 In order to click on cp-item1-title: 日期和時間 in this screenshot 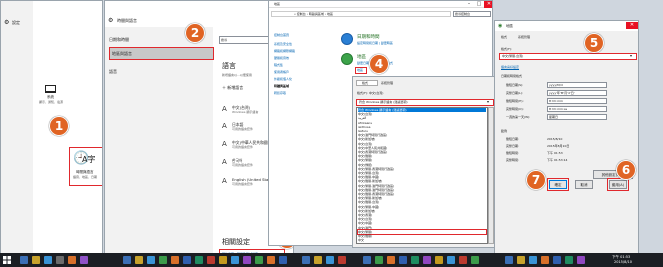, I will do `click(368, 37)`.